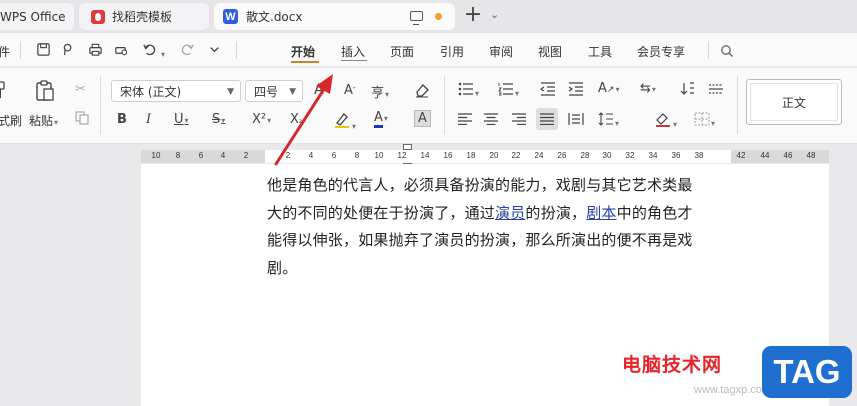  What do you see at coordinates (716, 91) in the screenshot?
I see `show-marks-icon` at bounding box center [716, 91].